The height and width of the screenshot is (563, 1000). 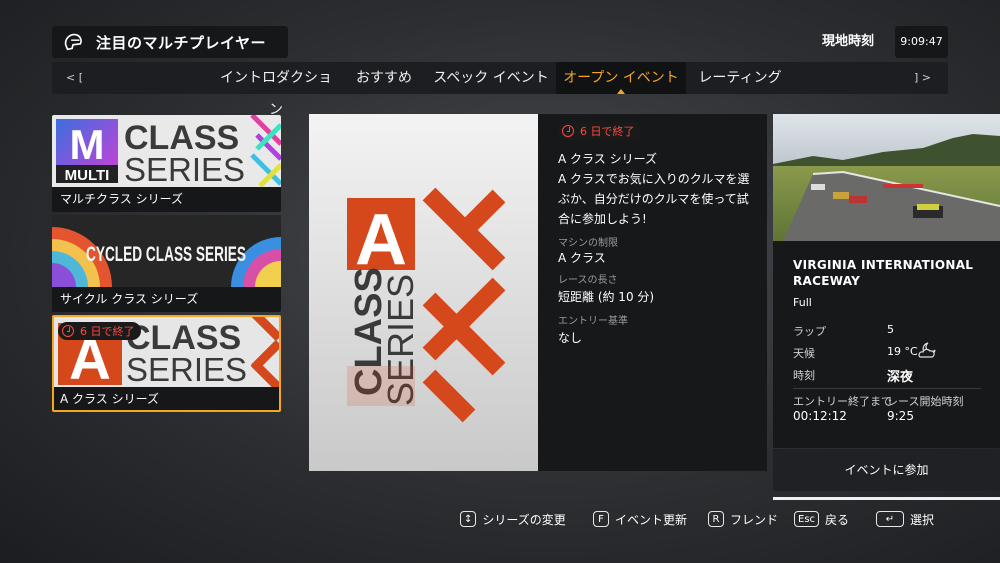 I want to click on hint-label: 戻る, so click(x=837, y=519).